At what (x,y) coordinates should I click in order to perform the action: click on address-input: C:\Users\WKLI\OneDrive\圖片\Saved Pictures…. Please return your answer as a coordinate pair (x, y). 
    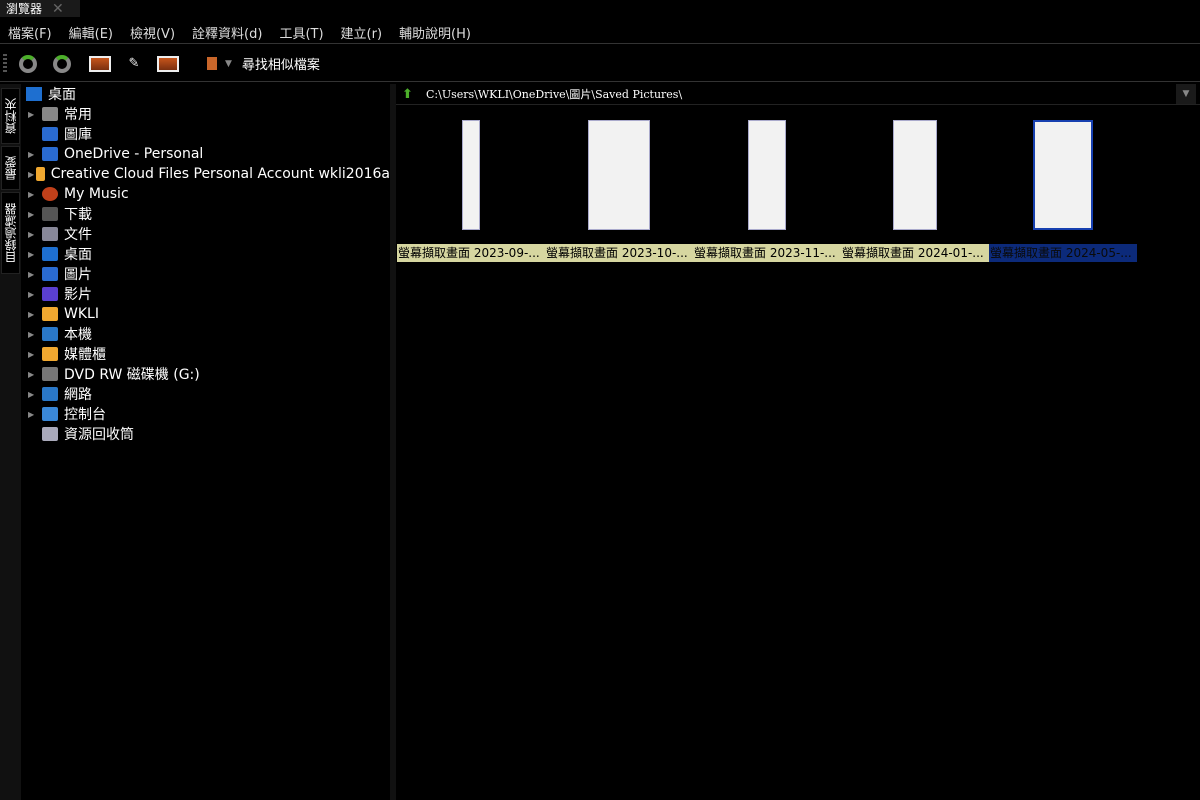
    Looking at the image, I should click on (801, 94).